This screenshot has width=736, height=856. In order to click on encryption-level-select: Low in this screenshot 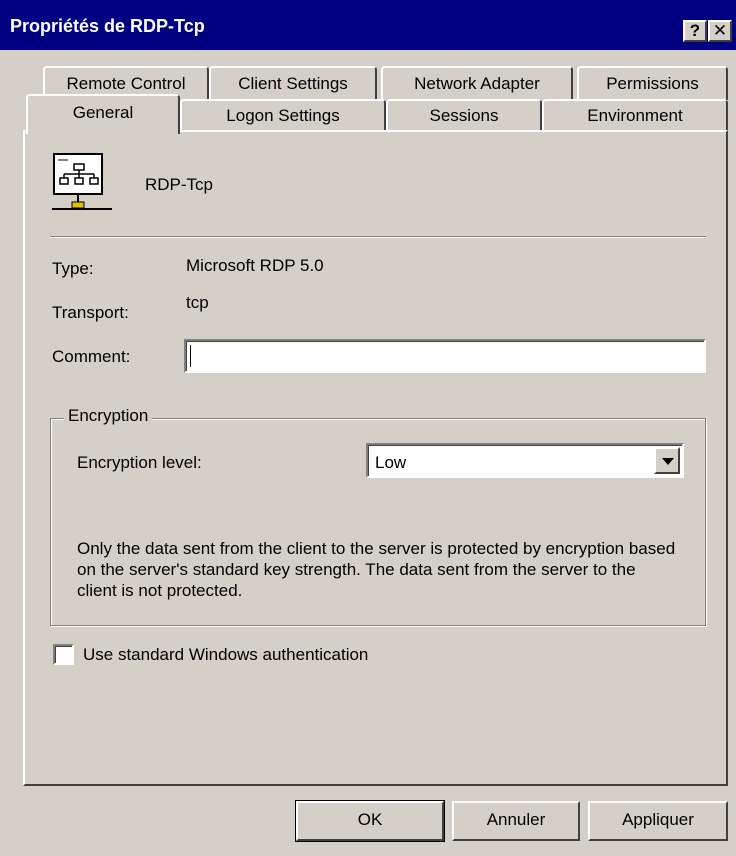, I will do `click(525, 460)`.